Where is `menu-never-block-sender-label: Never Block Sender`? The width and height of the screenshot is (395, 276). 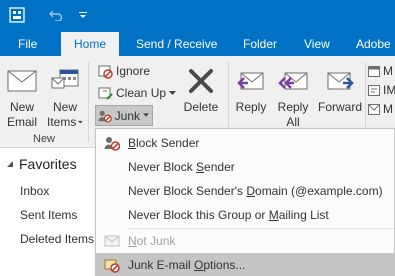 menu-never-block-sender-label: Never Block Sender is located at coordinates (181, 167).